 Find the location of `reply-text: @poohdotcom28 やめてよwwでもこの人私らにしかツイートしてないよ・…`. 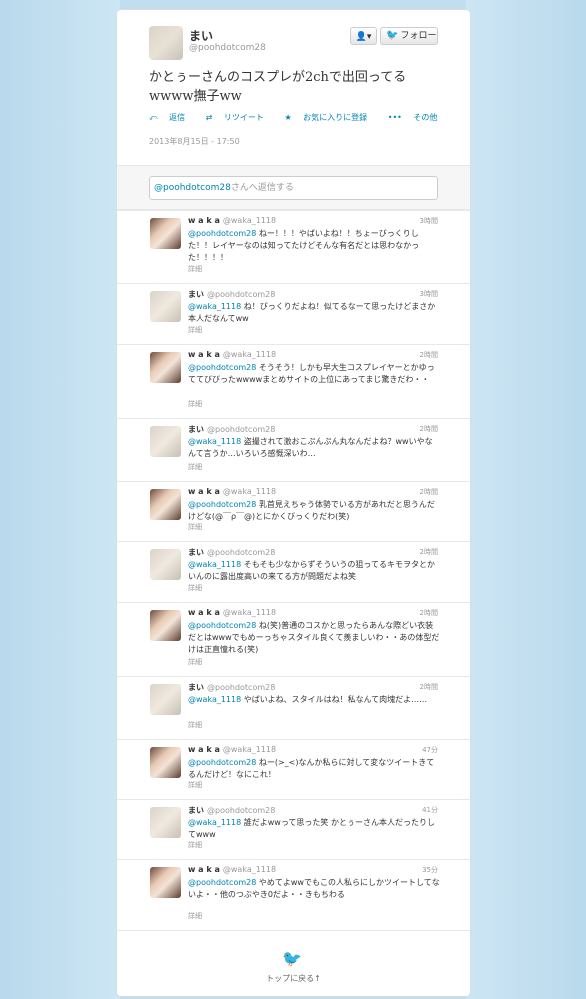

reply-text: @poohdotcom28 やめてよwwでもこの人私らにしかツイートしてないよ・… is located at coordinates (314, 889).